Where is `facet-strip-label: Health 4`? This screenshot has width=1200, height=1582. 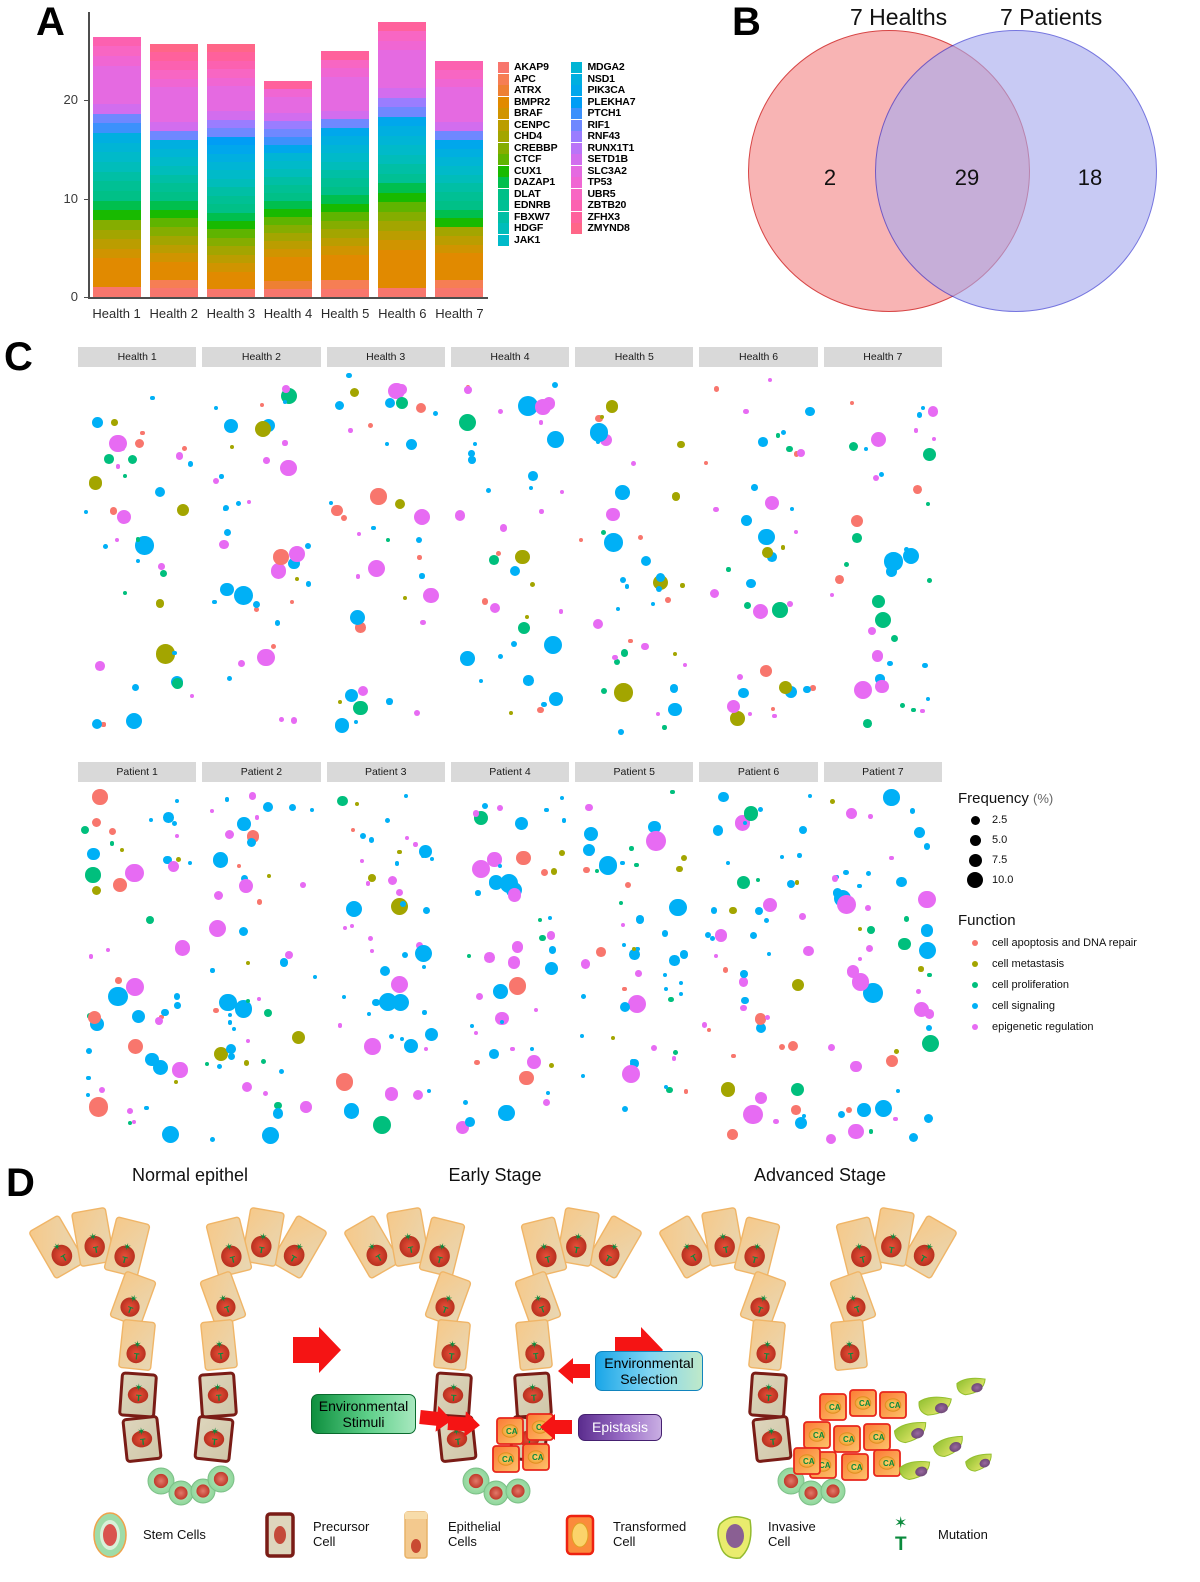
facet-strip-label: Health 4 is located at coordinates (510, 357).